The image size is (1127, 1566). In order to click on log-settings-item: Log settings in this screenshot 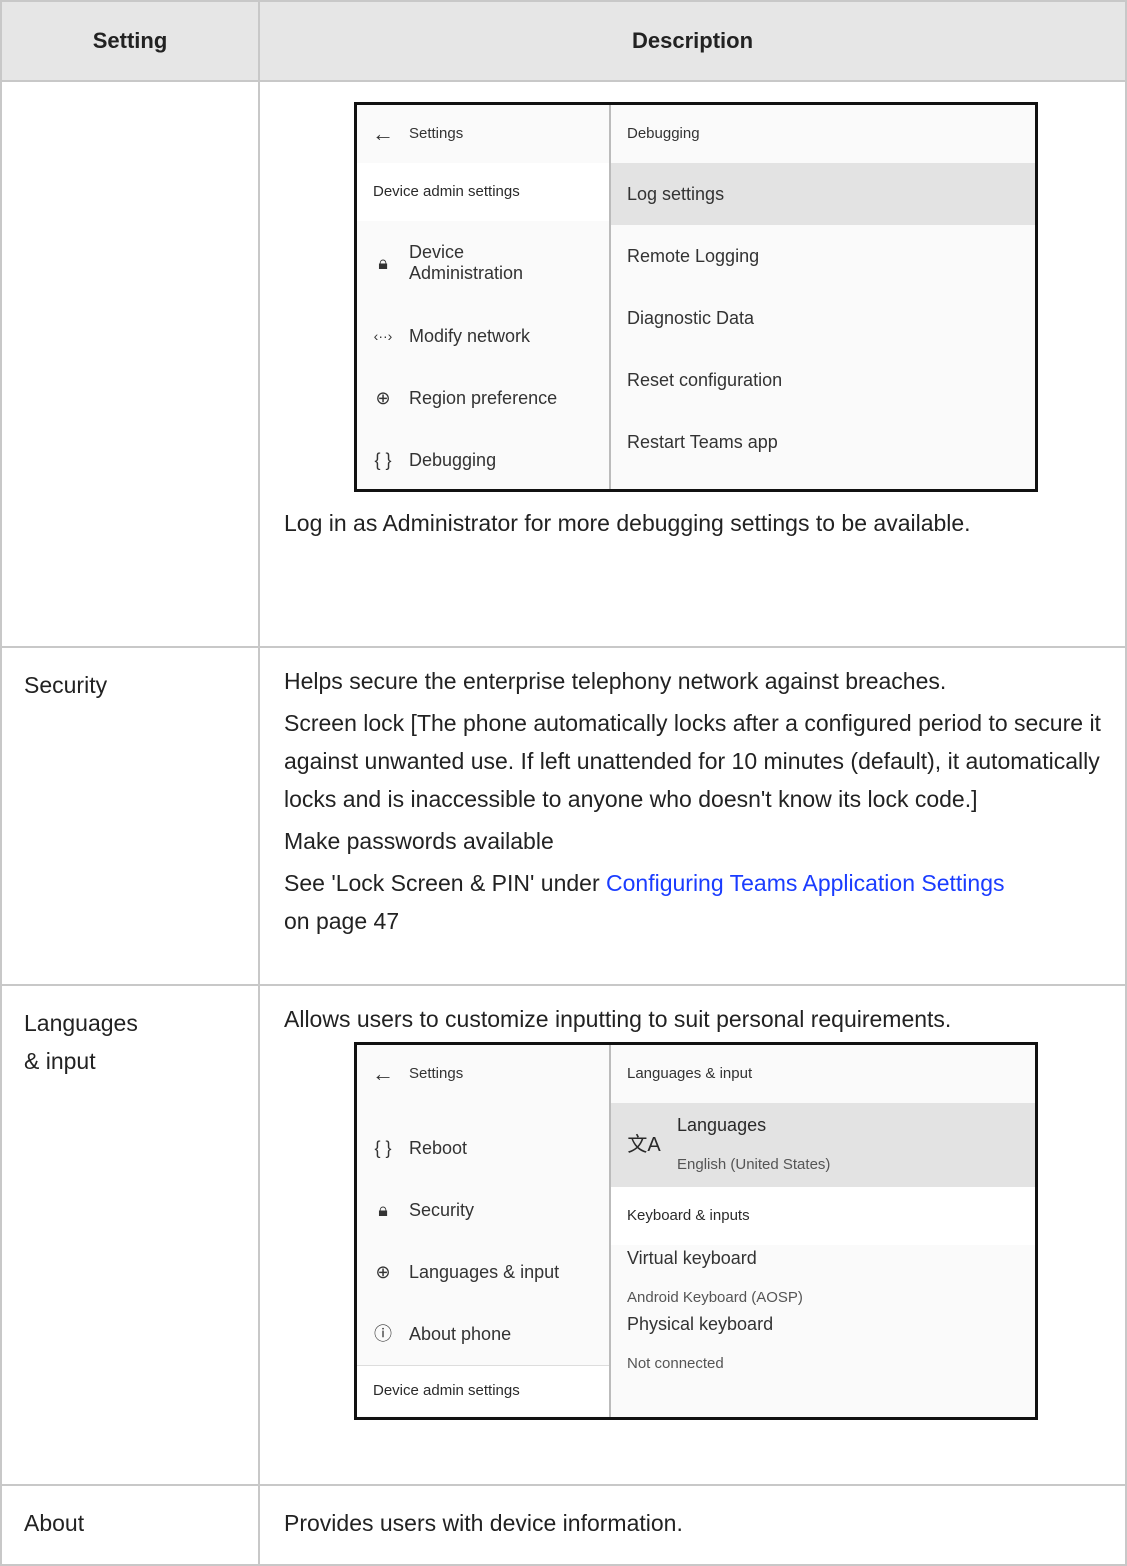, I will do `click(823, 194)`.